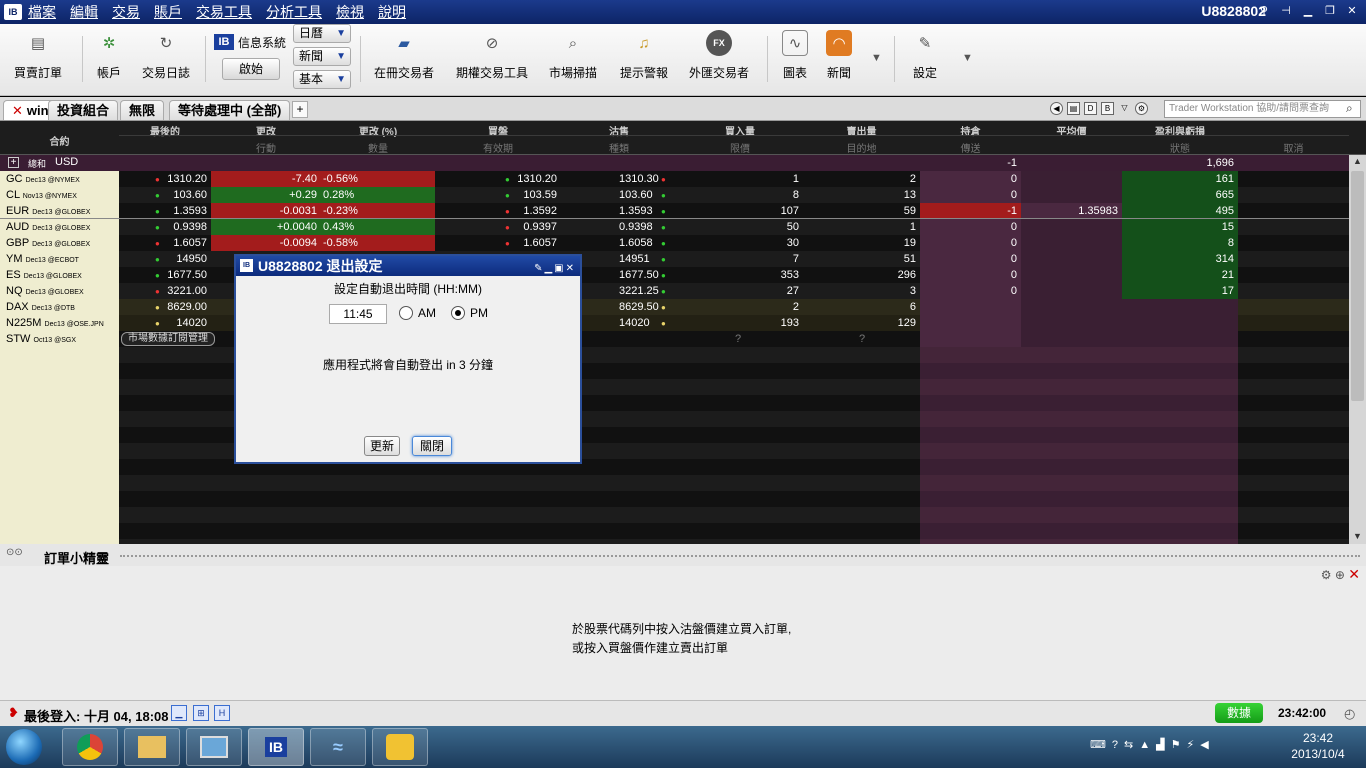 The image size is (1366, 768). I want to click on table-row: DAX Dec13 @DTB ● 8629.00 8629.50 ● 2 6, so click(674, 307).